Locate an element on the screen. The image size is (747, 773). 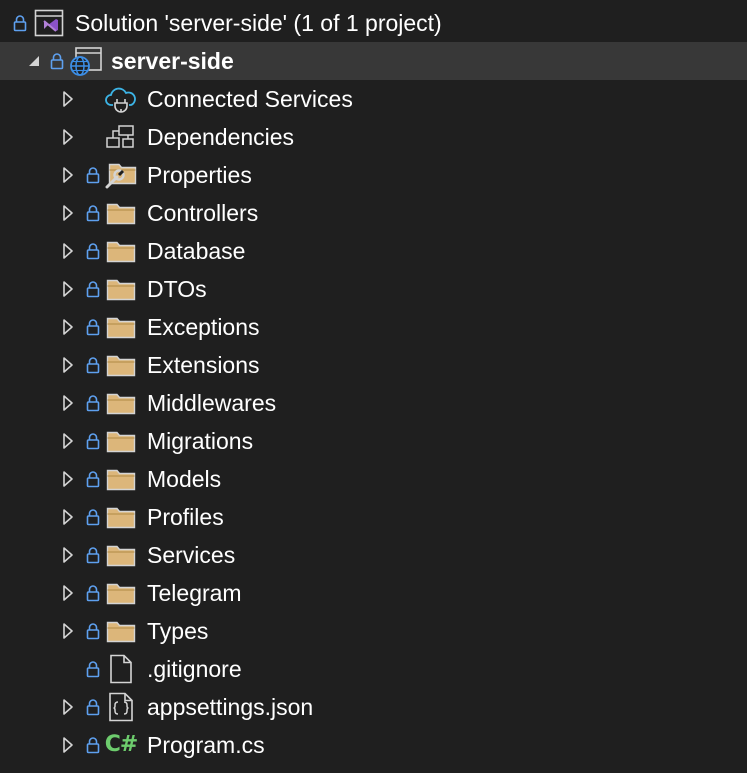
tree-item-label: Program.cs is located at coordinates (206, 745).